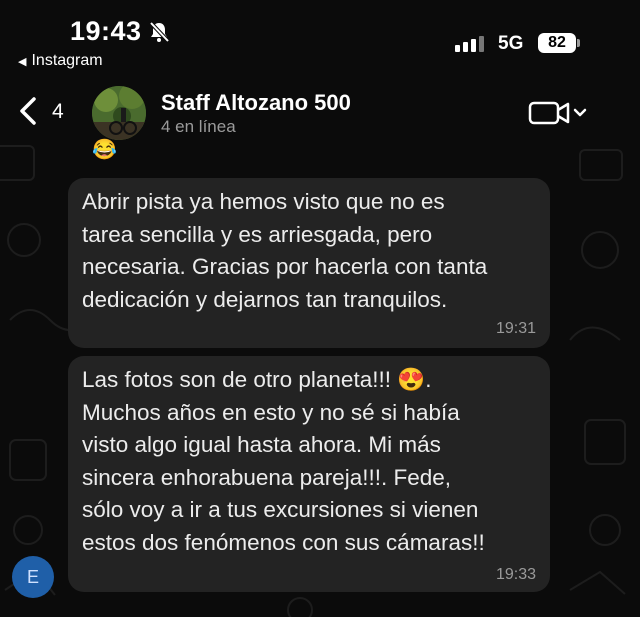 The image size is (640, 617). Describe the element at coordinates (515, 328) in the screenshot. I see `message-time: 19:31` at that location.